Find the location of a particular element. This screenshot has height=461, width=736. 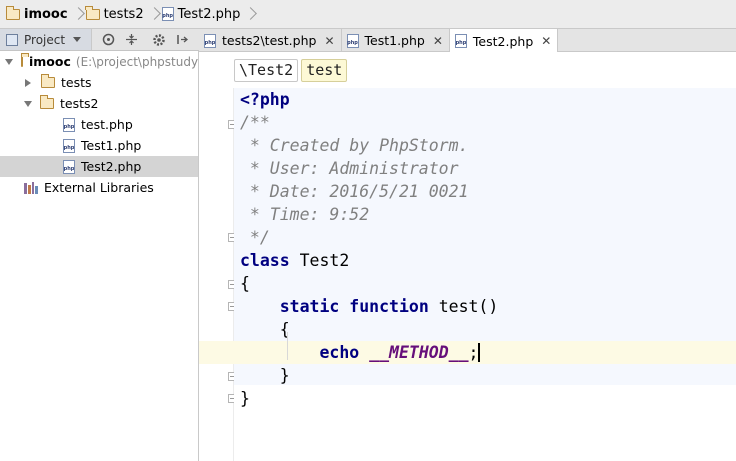

code-line-8: class Test2 is located at coordinates (485, 260).